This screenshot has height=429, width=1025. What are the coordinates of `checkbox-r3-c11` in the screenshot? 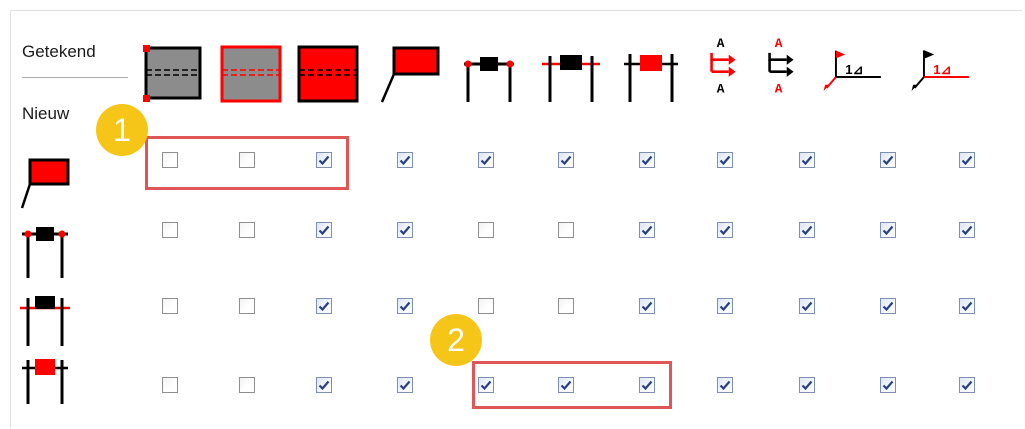 It's located at (967, 306).